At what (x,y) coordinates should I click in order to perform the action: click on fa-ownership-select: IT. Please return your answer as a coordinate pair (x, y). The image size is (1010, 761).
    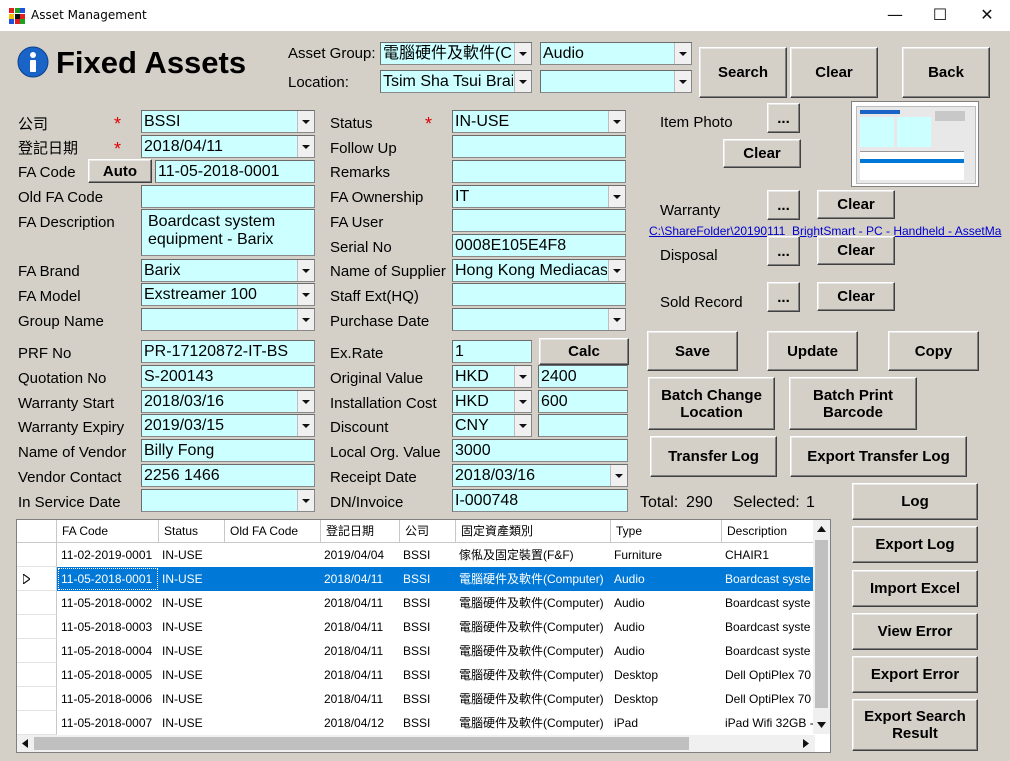
    Looking at the image, I should click on (539, 196).